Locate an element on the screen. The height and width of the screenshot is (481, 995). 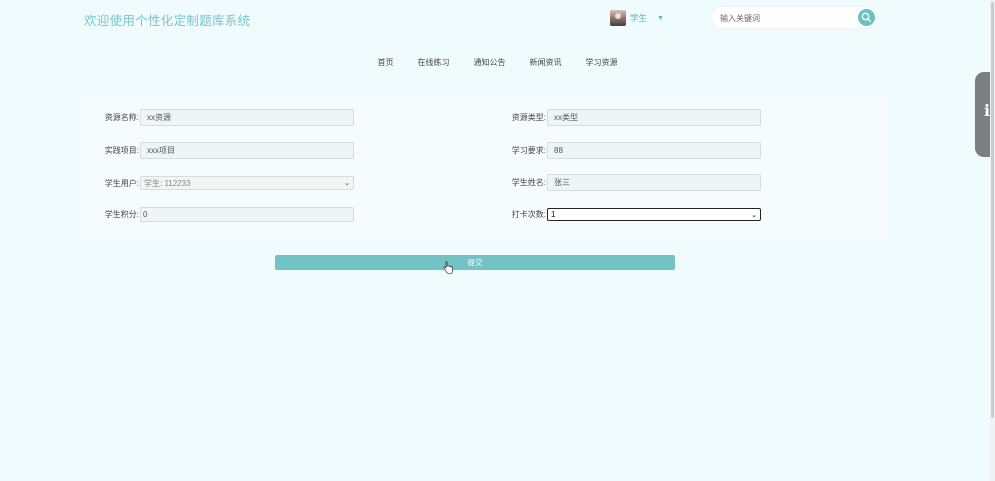
student-points-field: 学生积分: 0 is located at coordinates (227, 214).